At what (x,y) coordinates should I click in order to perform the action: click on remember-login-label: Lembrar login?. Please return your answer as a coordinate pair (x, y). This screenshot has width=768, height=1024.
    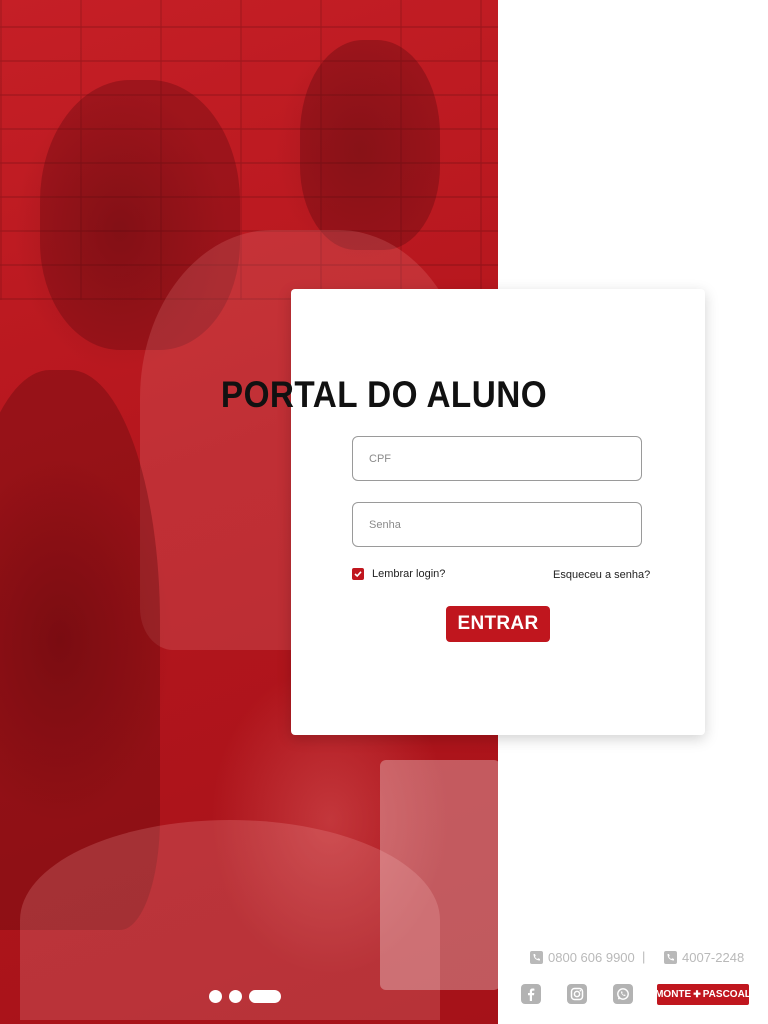
    Looking at the image, I should click on (409, 574).